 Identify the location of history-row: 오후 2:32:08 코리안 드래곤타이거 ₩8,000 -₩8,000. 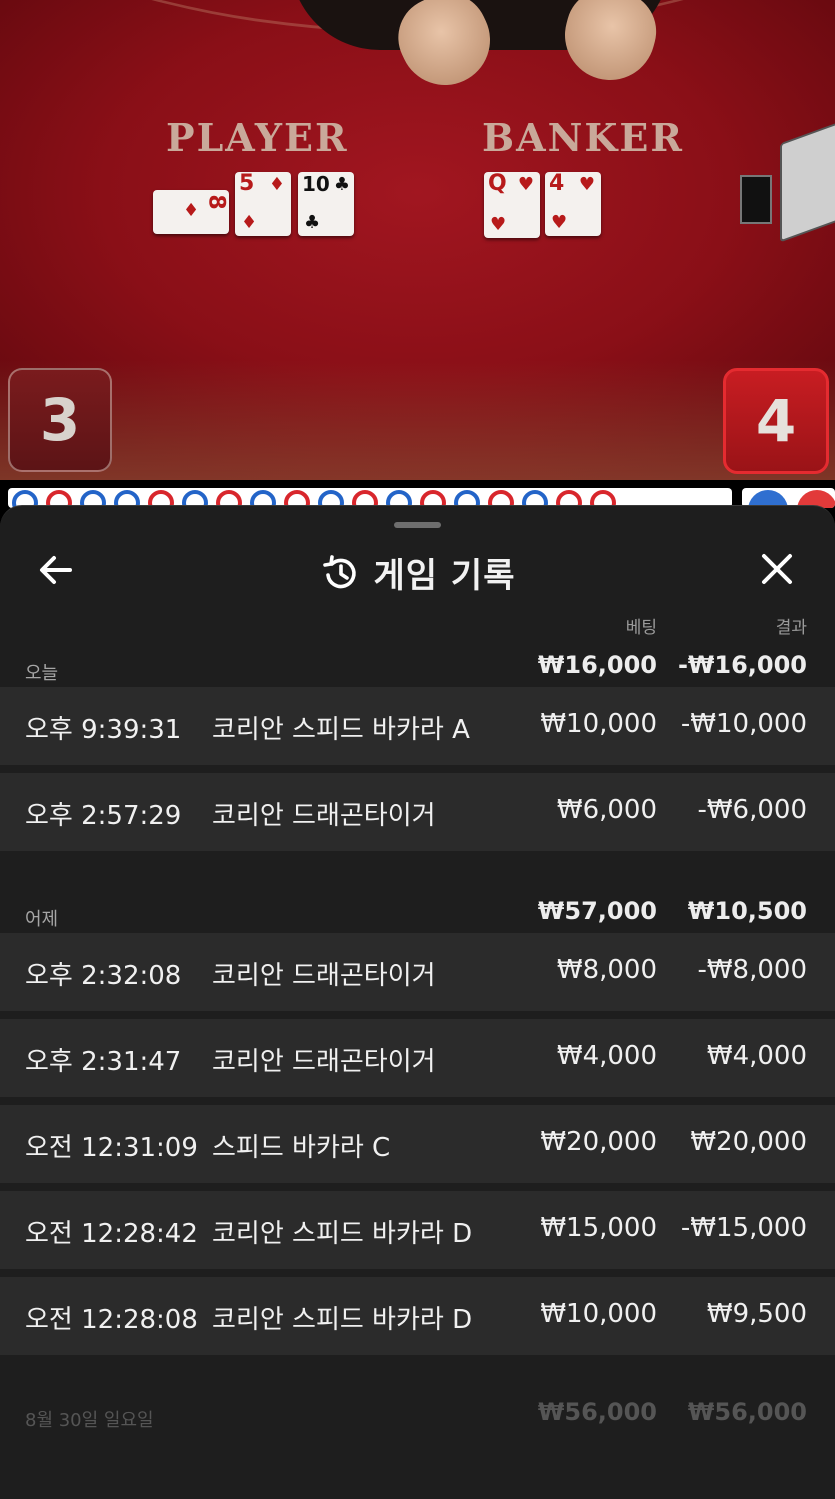
(417, 972).